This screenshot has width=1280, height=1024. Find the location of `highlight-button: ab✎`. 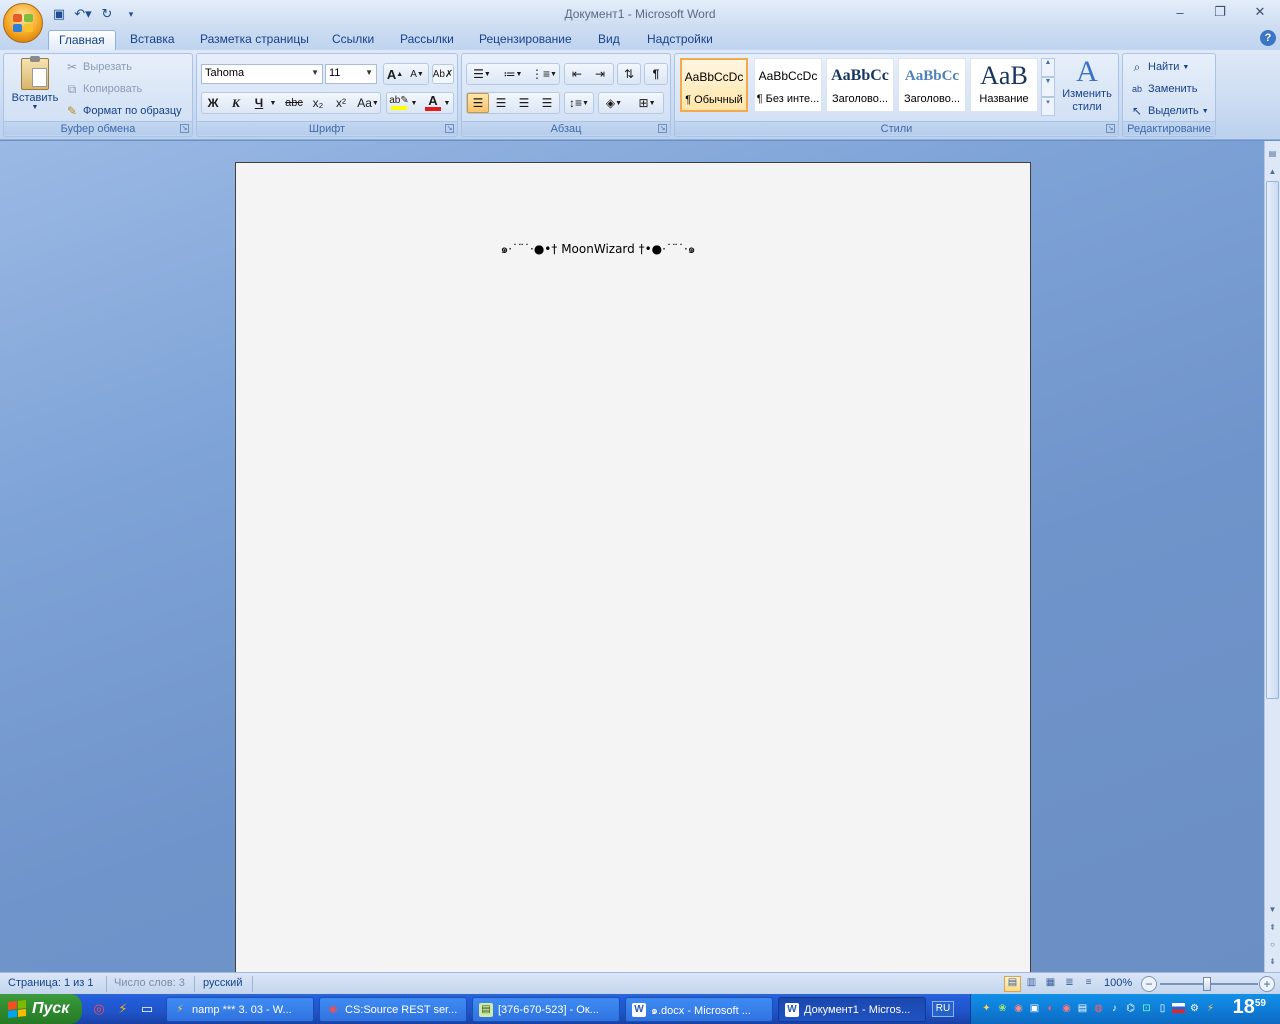

highlight-button: ab✎ is located at coordinates (399, 103).